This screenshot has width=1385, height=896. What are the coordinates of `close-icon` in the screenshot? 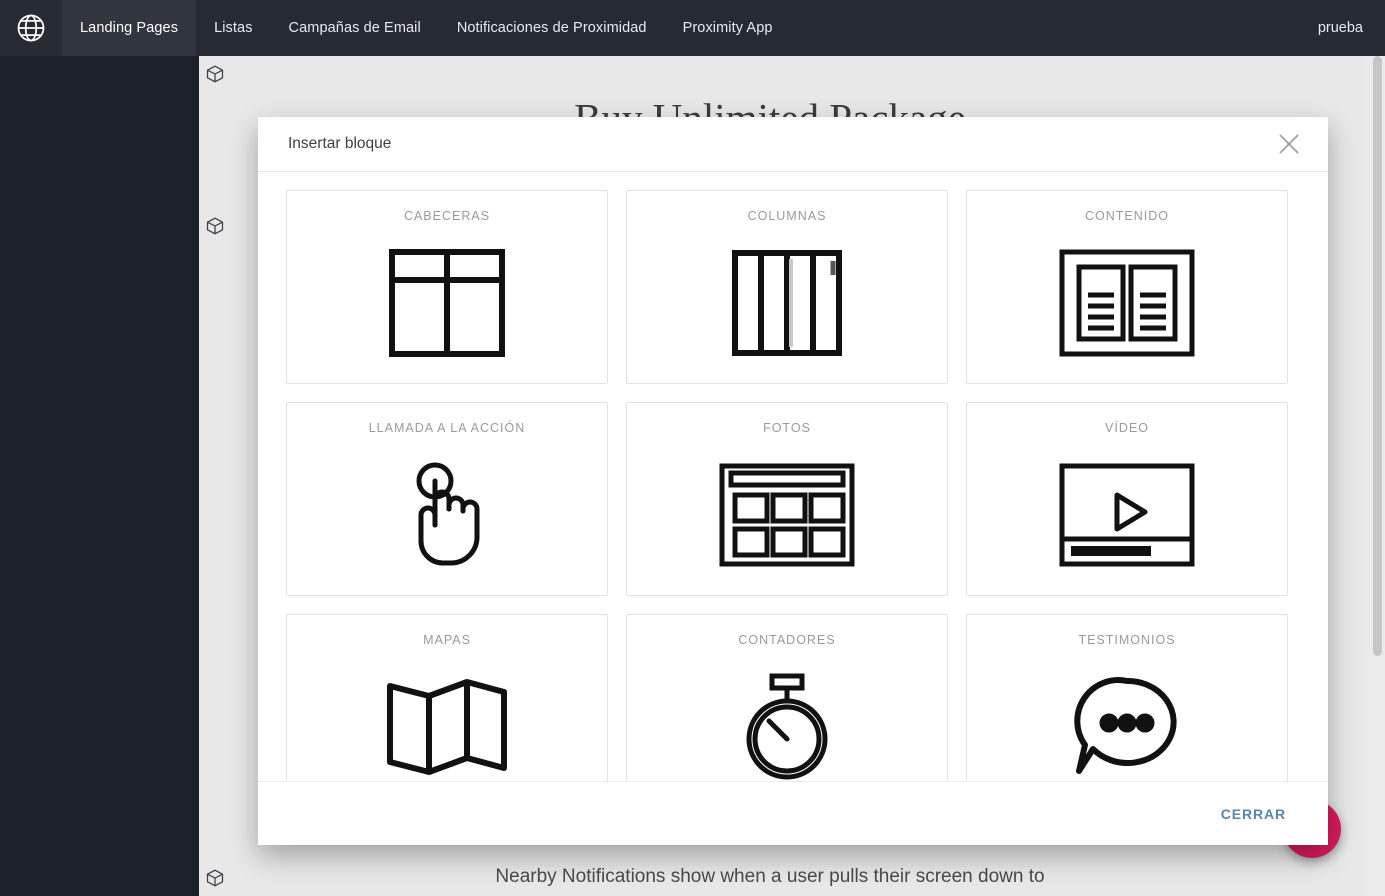 It's located at (1289, 144).